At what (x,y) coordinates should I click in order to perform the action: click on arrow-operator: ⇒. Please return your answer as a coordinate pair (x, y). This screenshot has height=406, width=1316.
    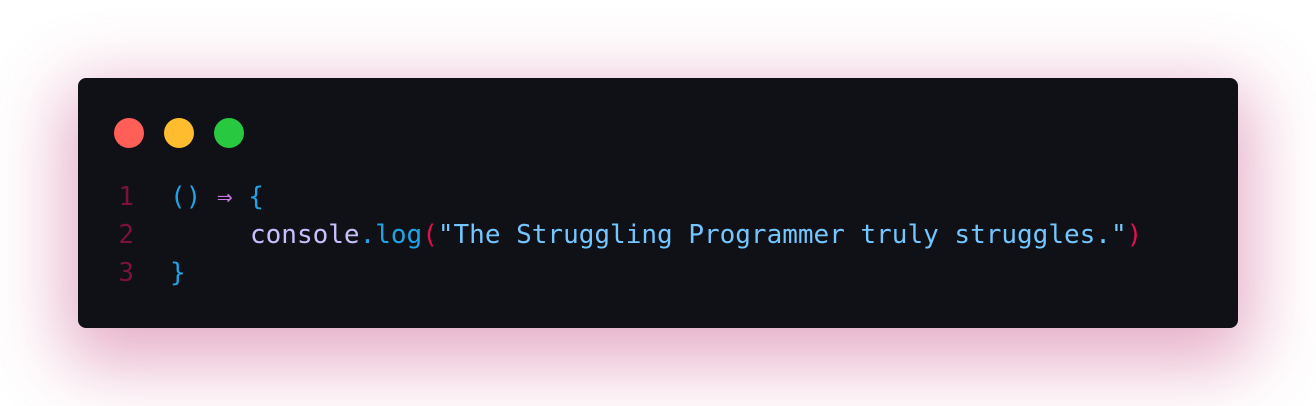
    Looking at the image, I should click on (224, 197).